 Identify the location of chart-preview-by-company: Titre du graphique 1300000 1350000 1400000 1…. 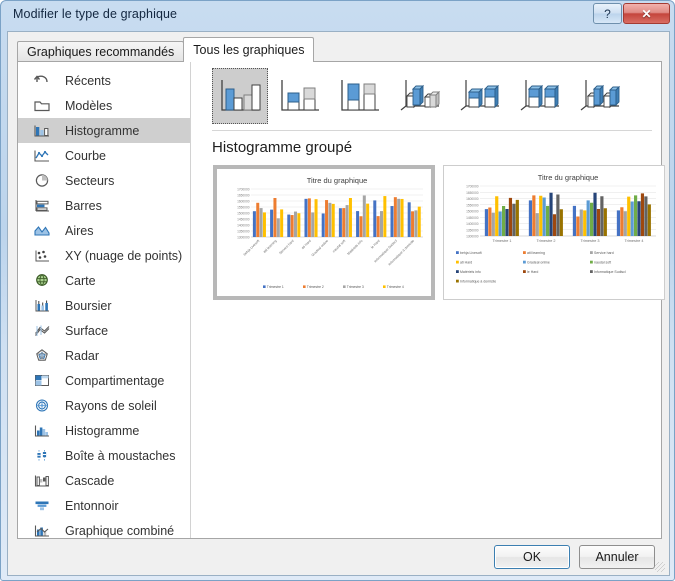
(324, 232).